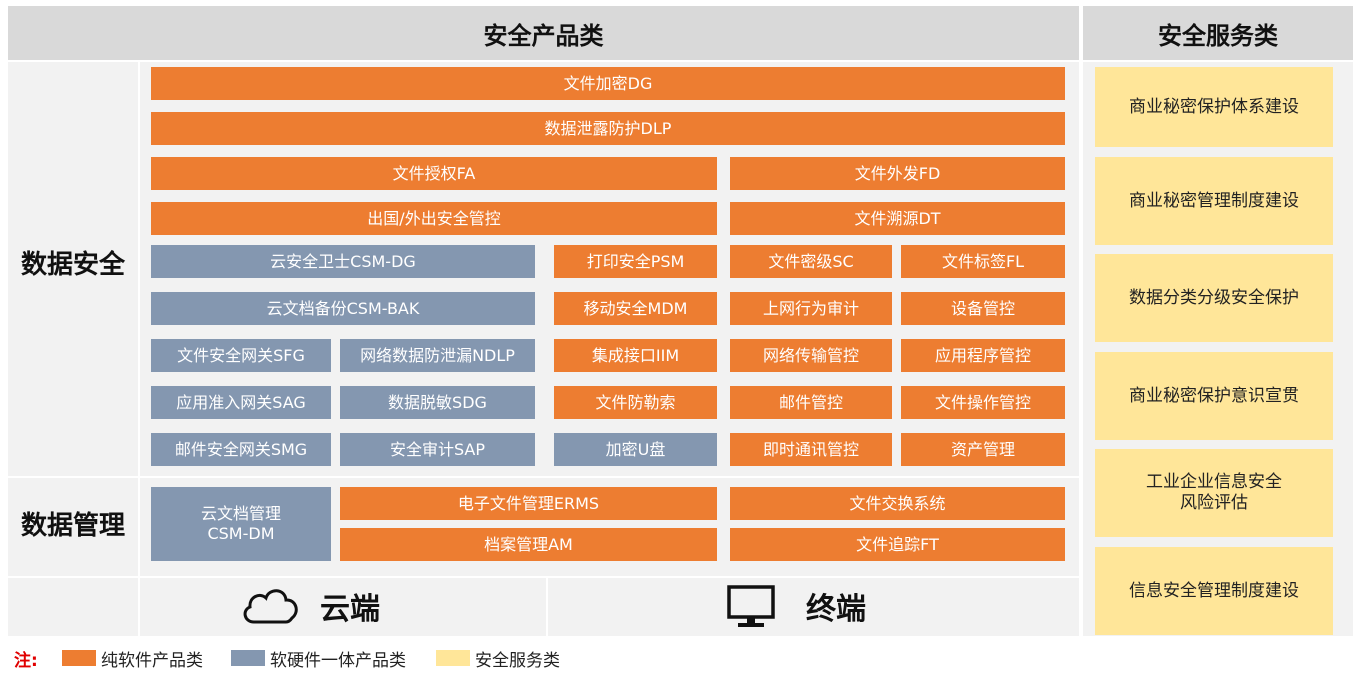  What do you see at coordinates (543, 577) in the screenshot?
I see `footer-divider` at bounding box center [543, 577].